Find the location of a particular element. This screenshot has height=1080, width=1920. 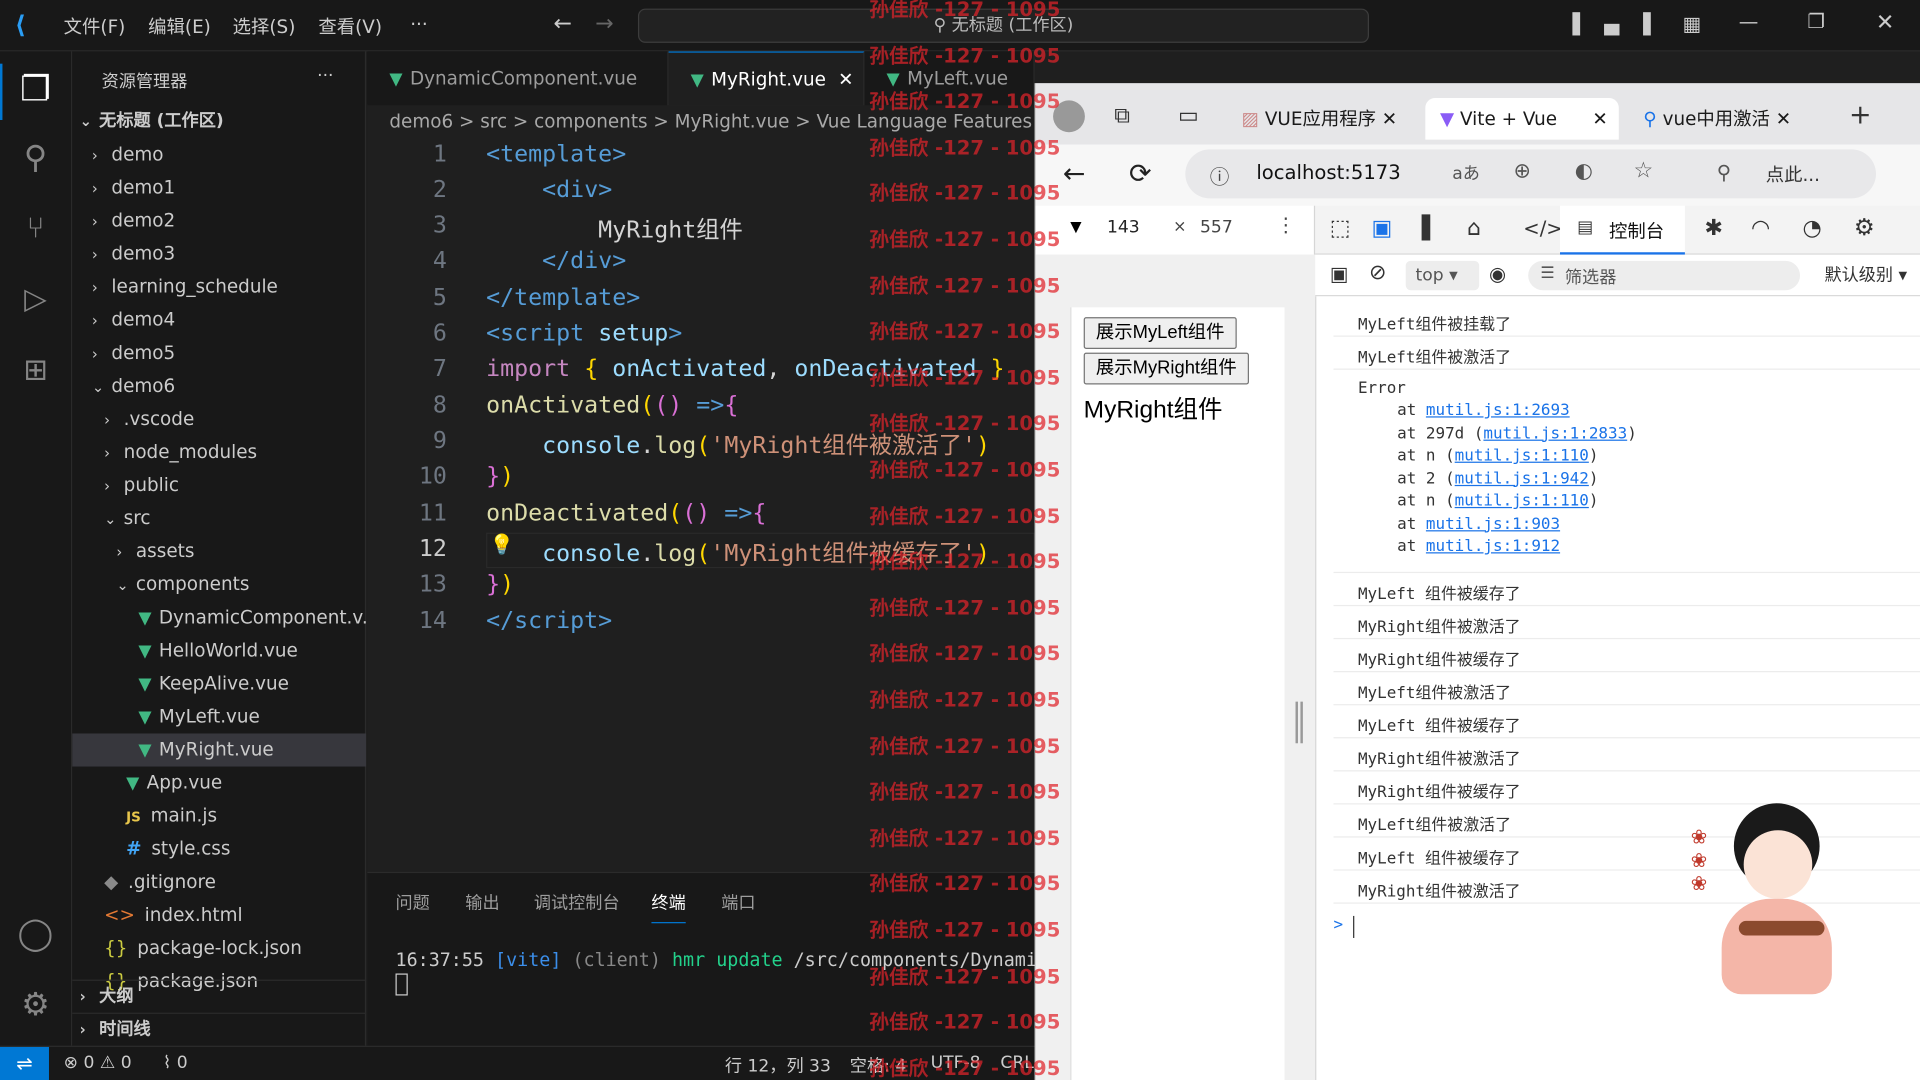

tree-item: › node_modules is located at coordinates (219, 452).